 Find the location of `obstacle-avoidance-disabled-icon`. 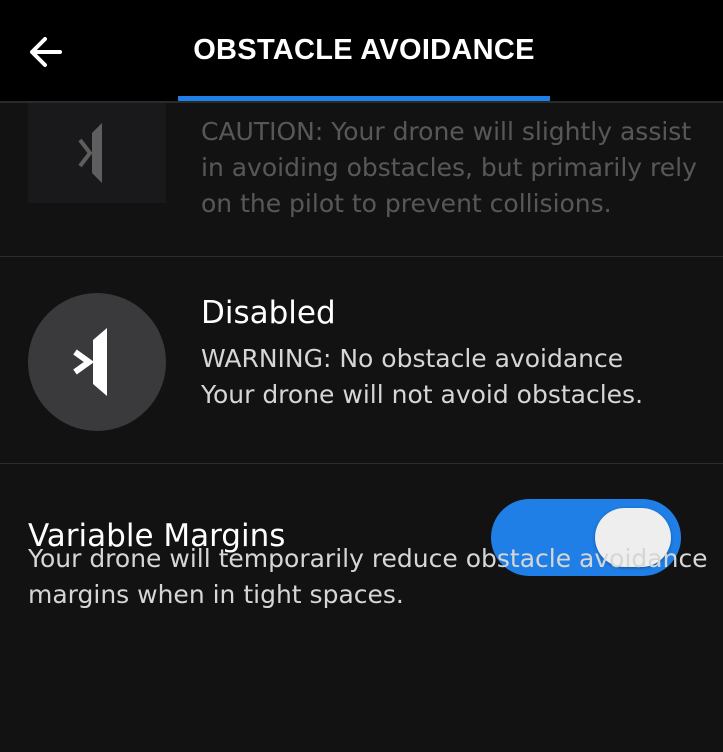

obstacle-avoidance-disabled-icon is located at coordinates (90, 362).